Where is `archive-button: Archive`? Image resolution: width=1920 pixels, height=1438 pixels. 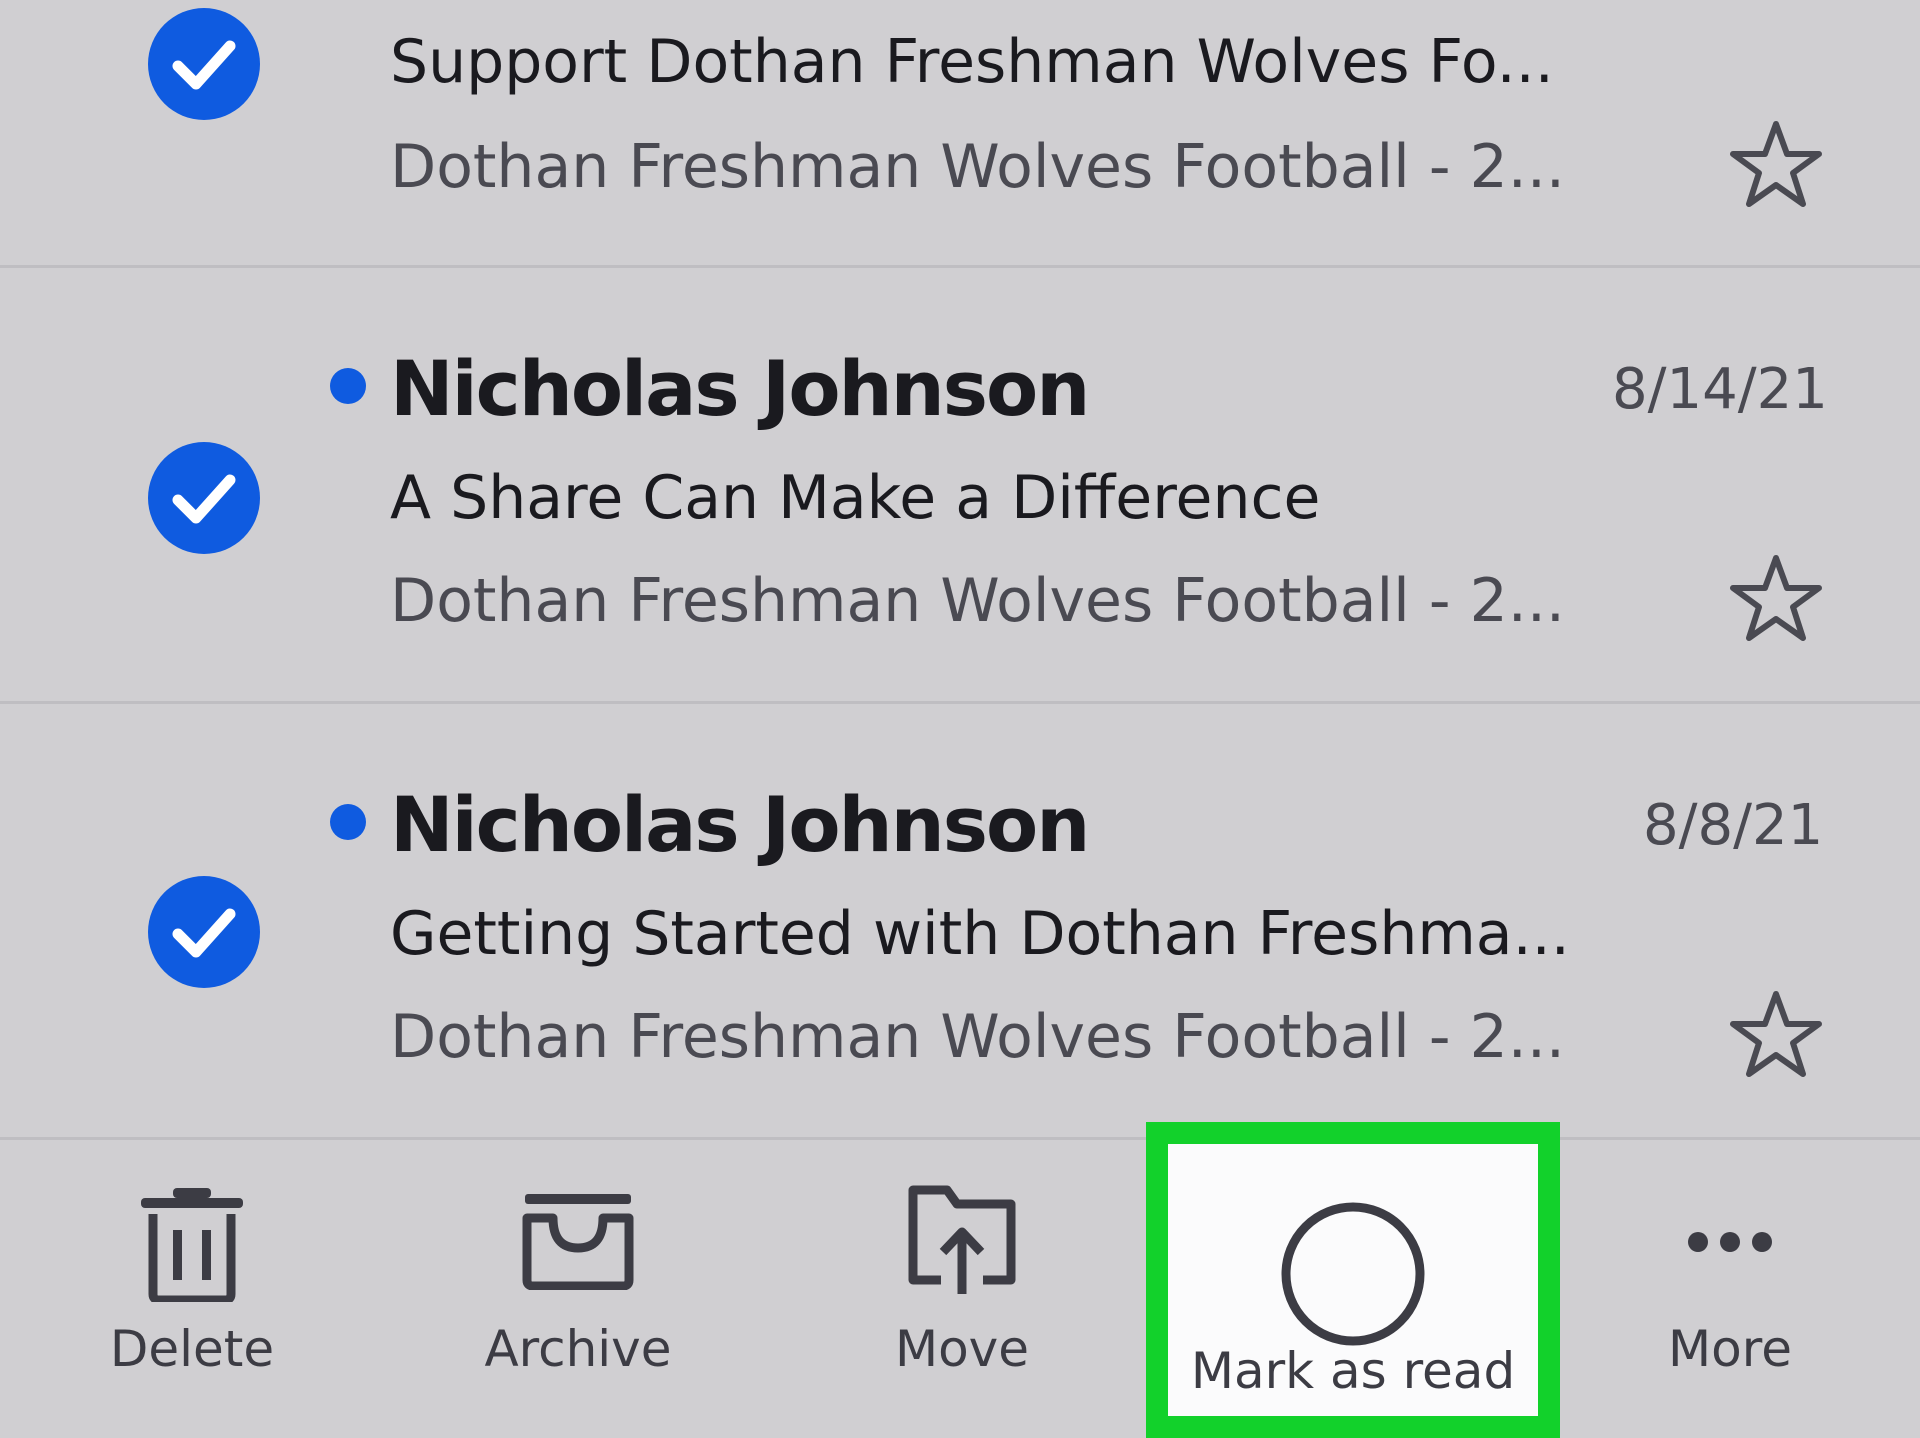
archive-button: Archive is located at coordinates (578, 1289).